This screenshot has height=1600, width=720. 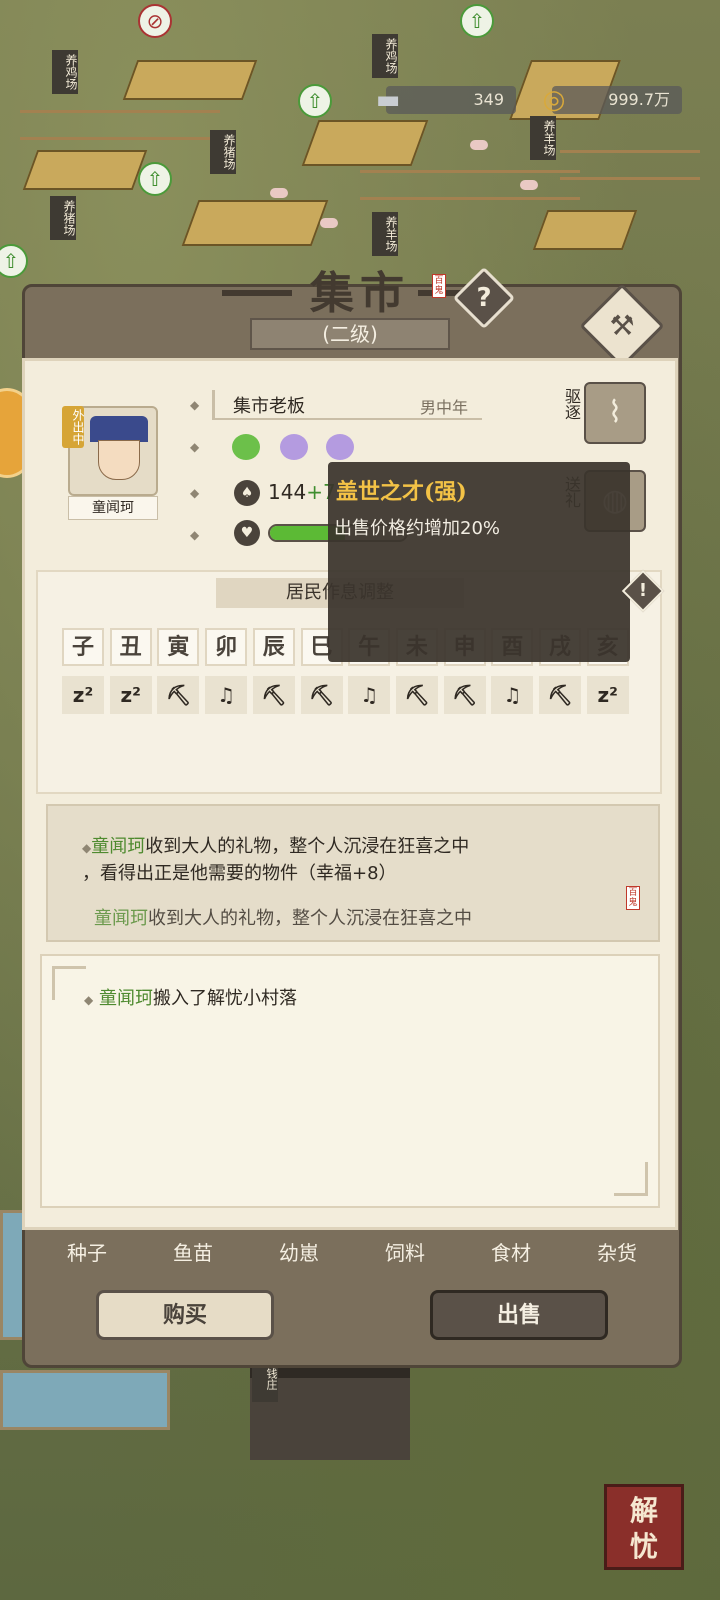 I want to click on tooltip-description: 出售价格约增加20%, so click(x=417, y=528).